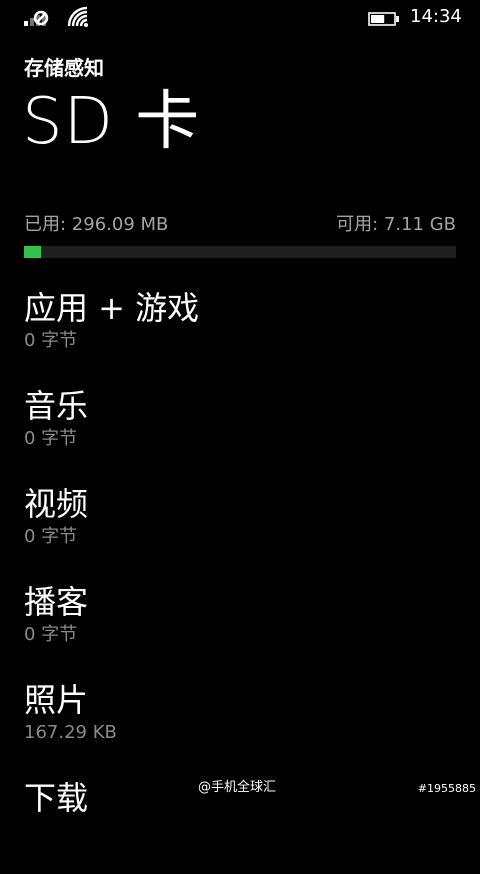 This screenshot has width=480, height=874. Describe the element at coordinates (240, 531) in the screenshot. I see `category-item-videos: 视频 0 字节` at that location.